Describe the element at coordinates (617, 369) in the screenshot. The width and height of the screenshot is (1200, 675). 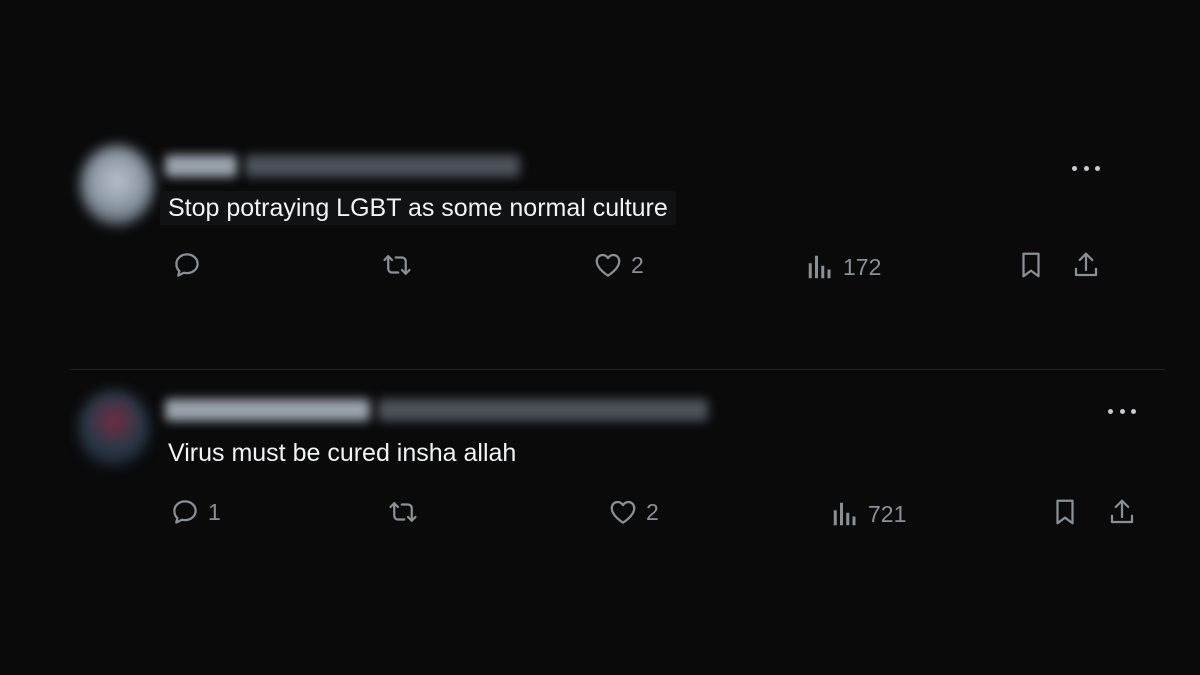
I see `divider` at that location.